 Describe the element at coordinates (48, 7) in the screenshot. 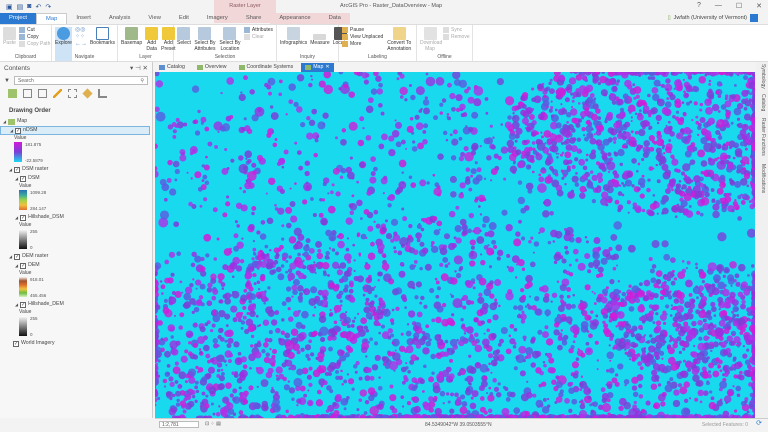

I see `redo-icon: ↷` at that location.